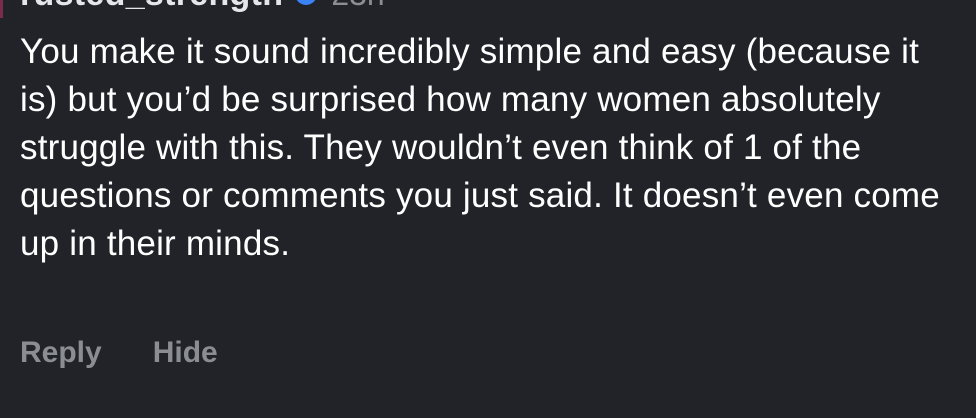  Describe the element at coordinates (151, 7) in the screenshot. I see `comment-username: rusted_strength` at that location.